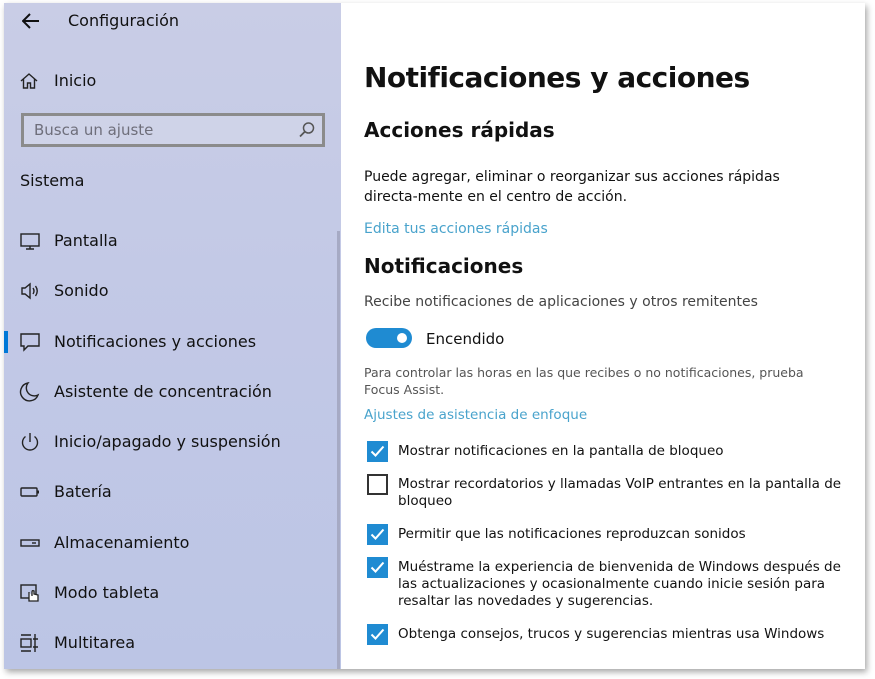 The width and height of the screenshot is (875, 679). Describe the element at coordinates (30, 342) in the screenshot. I see `notification-icon` at that location.